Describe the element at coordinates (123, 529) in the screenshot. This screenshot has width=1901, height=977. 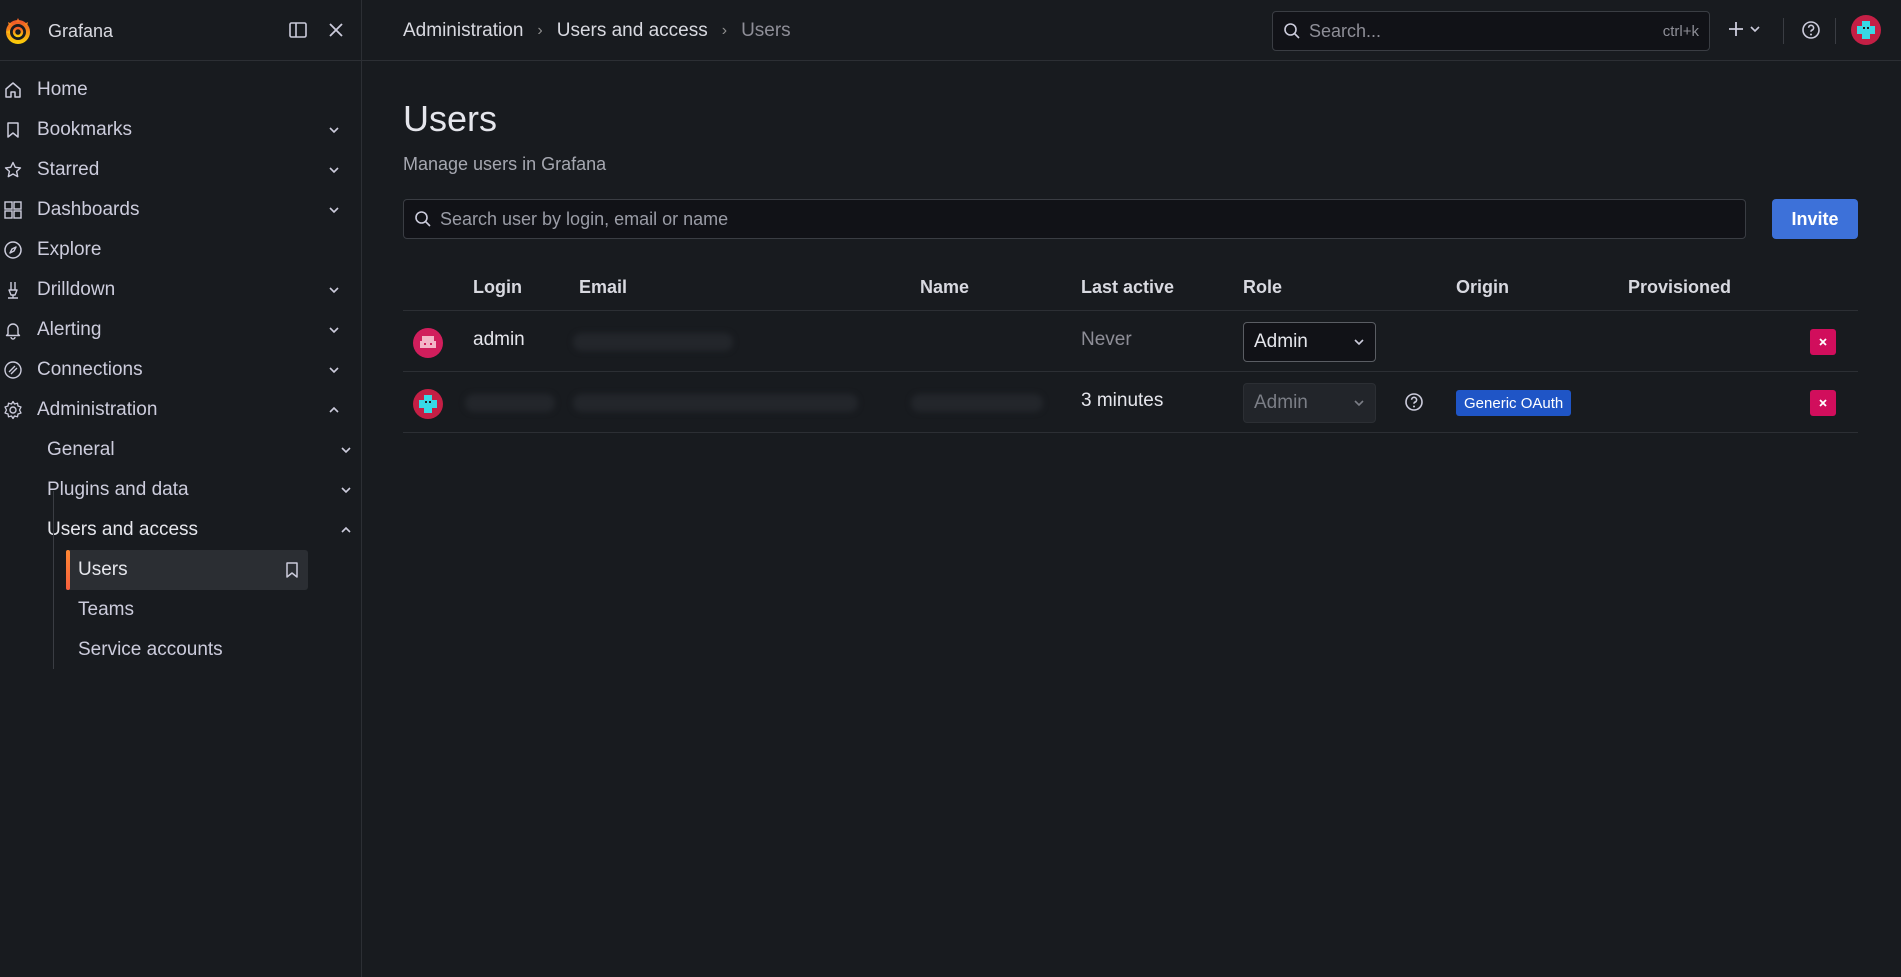
I see `sidebar-item-label: Users and access` at that location.